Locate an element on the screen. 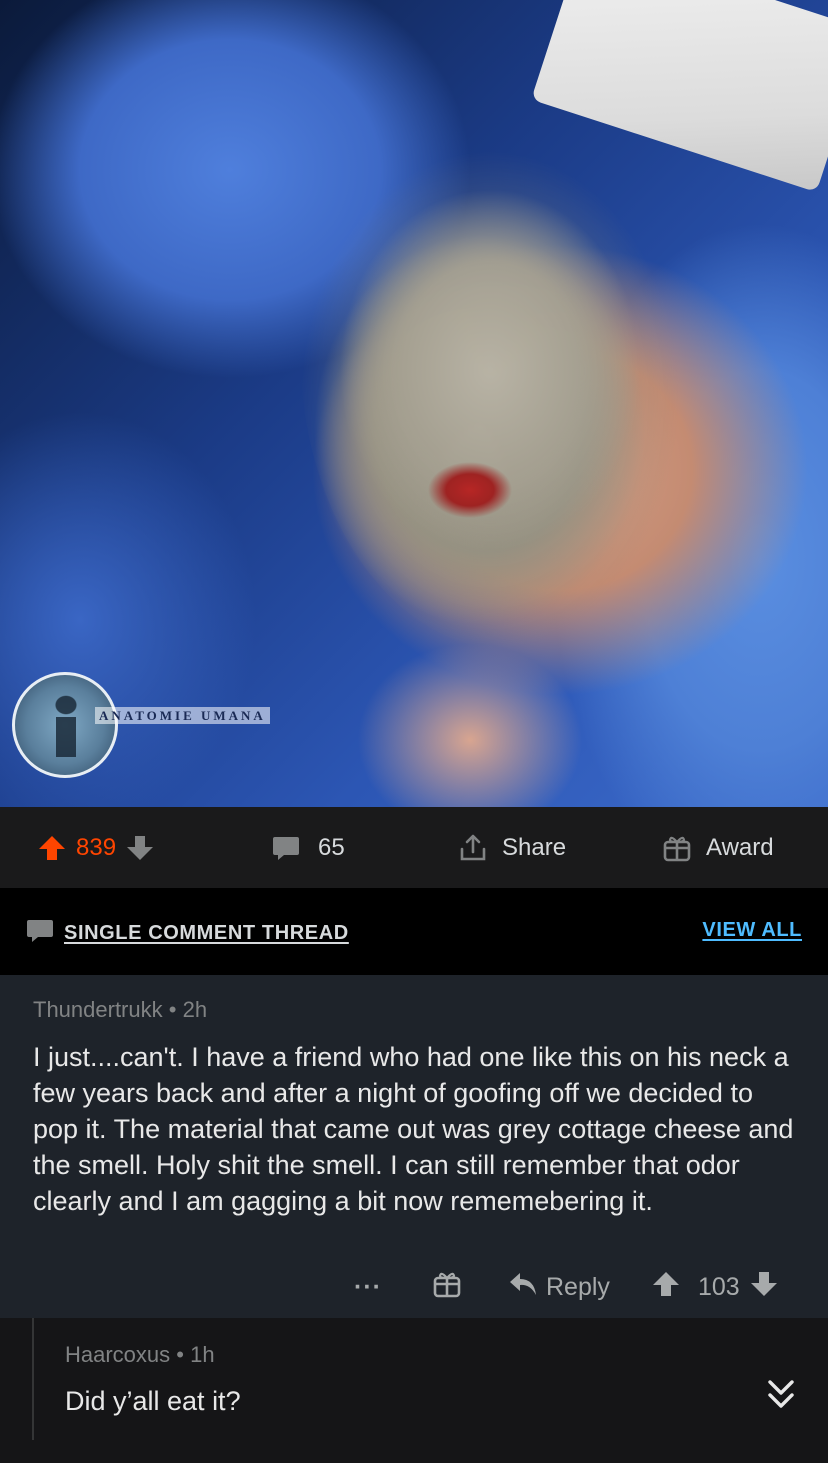 The image size is (828, 1463). comment-meta: Haarcoxus • 1h is located at coordinates (140, 1355).